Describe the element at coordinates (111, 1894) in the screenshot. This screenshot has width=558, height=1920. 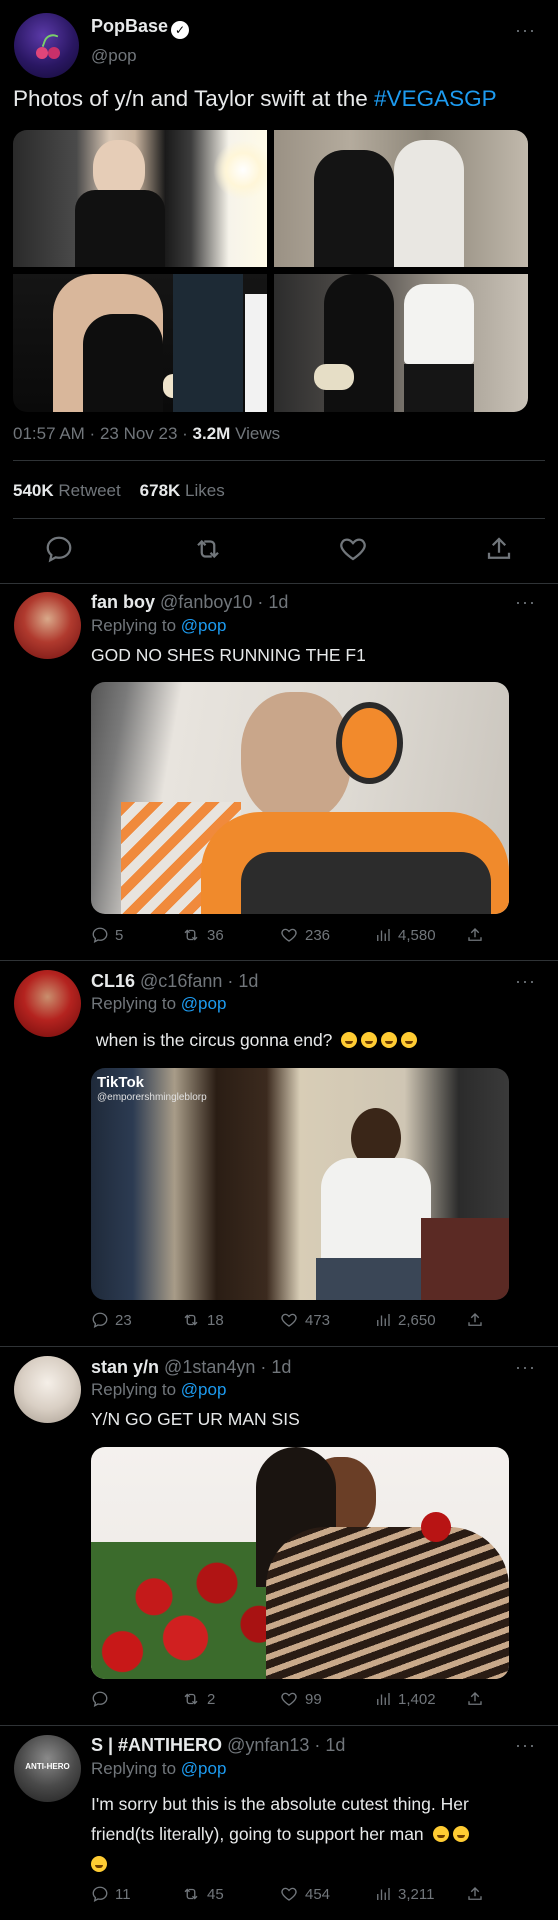
I see `reply-count-button: 11` at that location.